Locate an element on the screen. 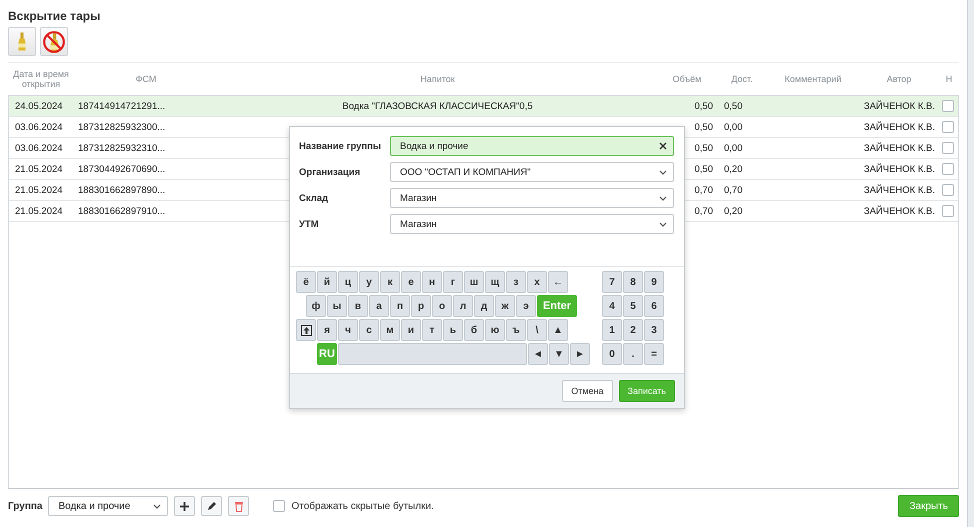  keyboard-key: ю is located at coordinates (495, 330).